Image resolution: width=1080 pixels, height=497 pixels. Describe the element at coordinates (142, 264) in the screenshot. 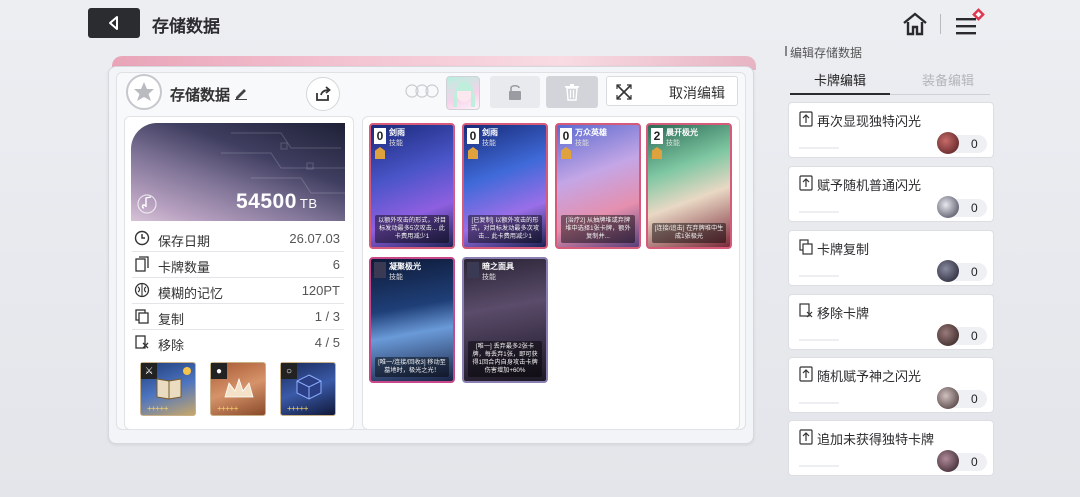

I see `card-count-icon` at that location.